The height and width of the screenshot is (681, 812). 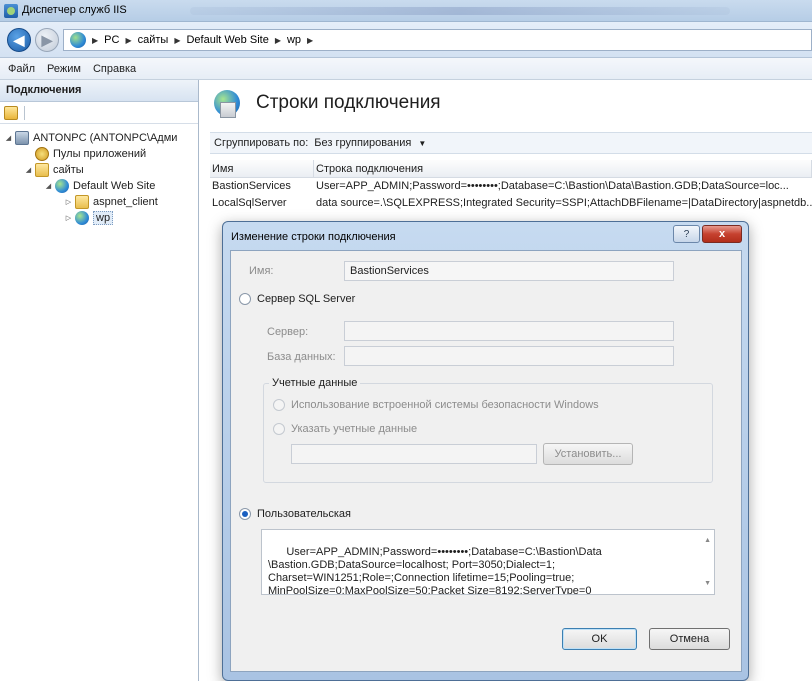 I want to click on connections-header: Подключения, so click(x=99, y=91).